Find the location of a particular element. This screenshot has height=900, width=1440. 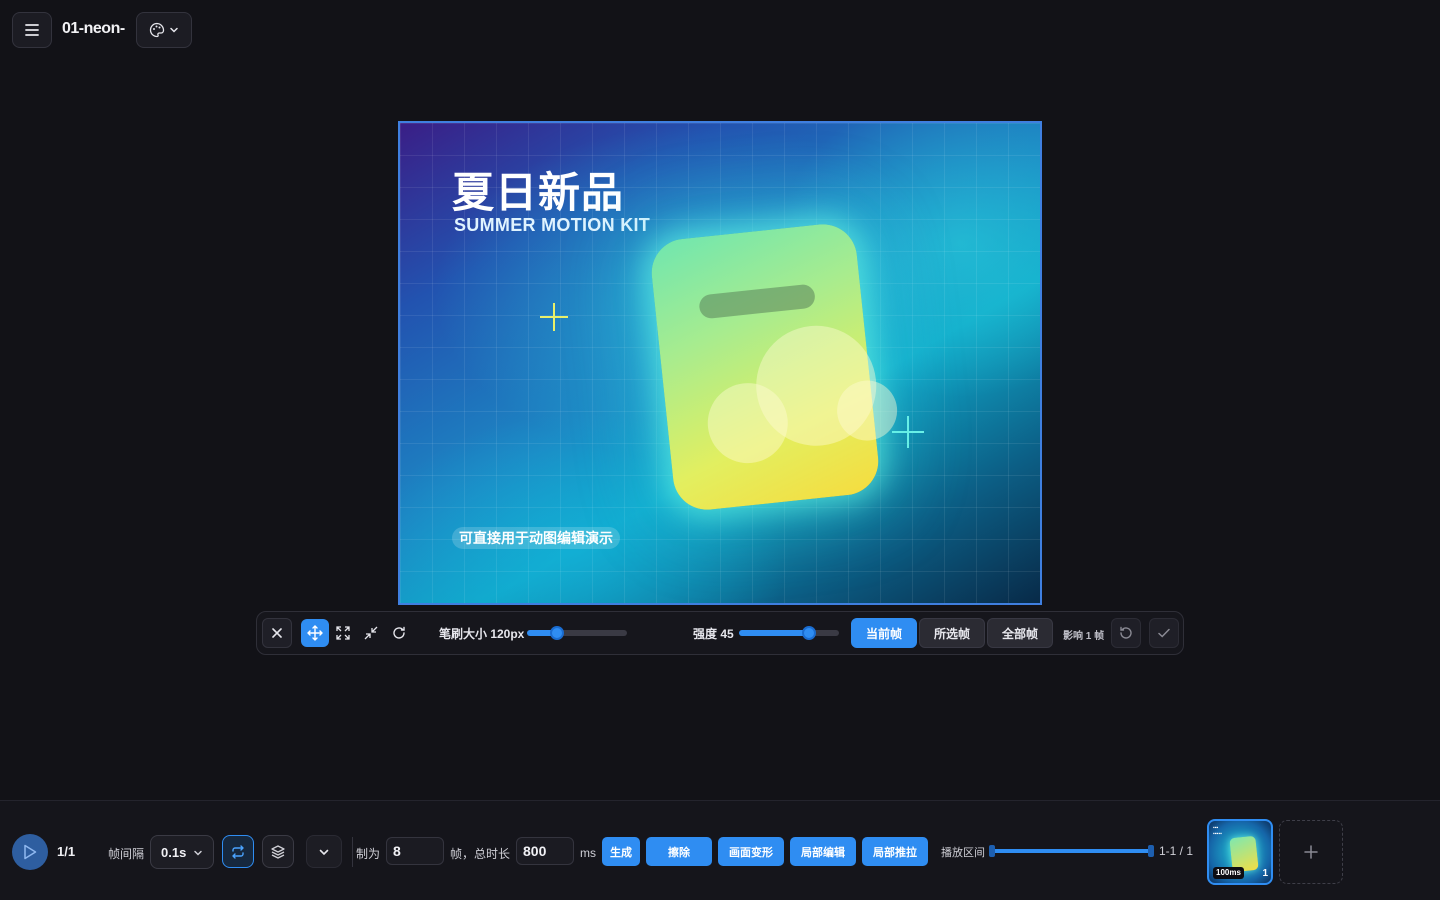

thumbnail-index: 1 is located at coordinates (1265, 873).